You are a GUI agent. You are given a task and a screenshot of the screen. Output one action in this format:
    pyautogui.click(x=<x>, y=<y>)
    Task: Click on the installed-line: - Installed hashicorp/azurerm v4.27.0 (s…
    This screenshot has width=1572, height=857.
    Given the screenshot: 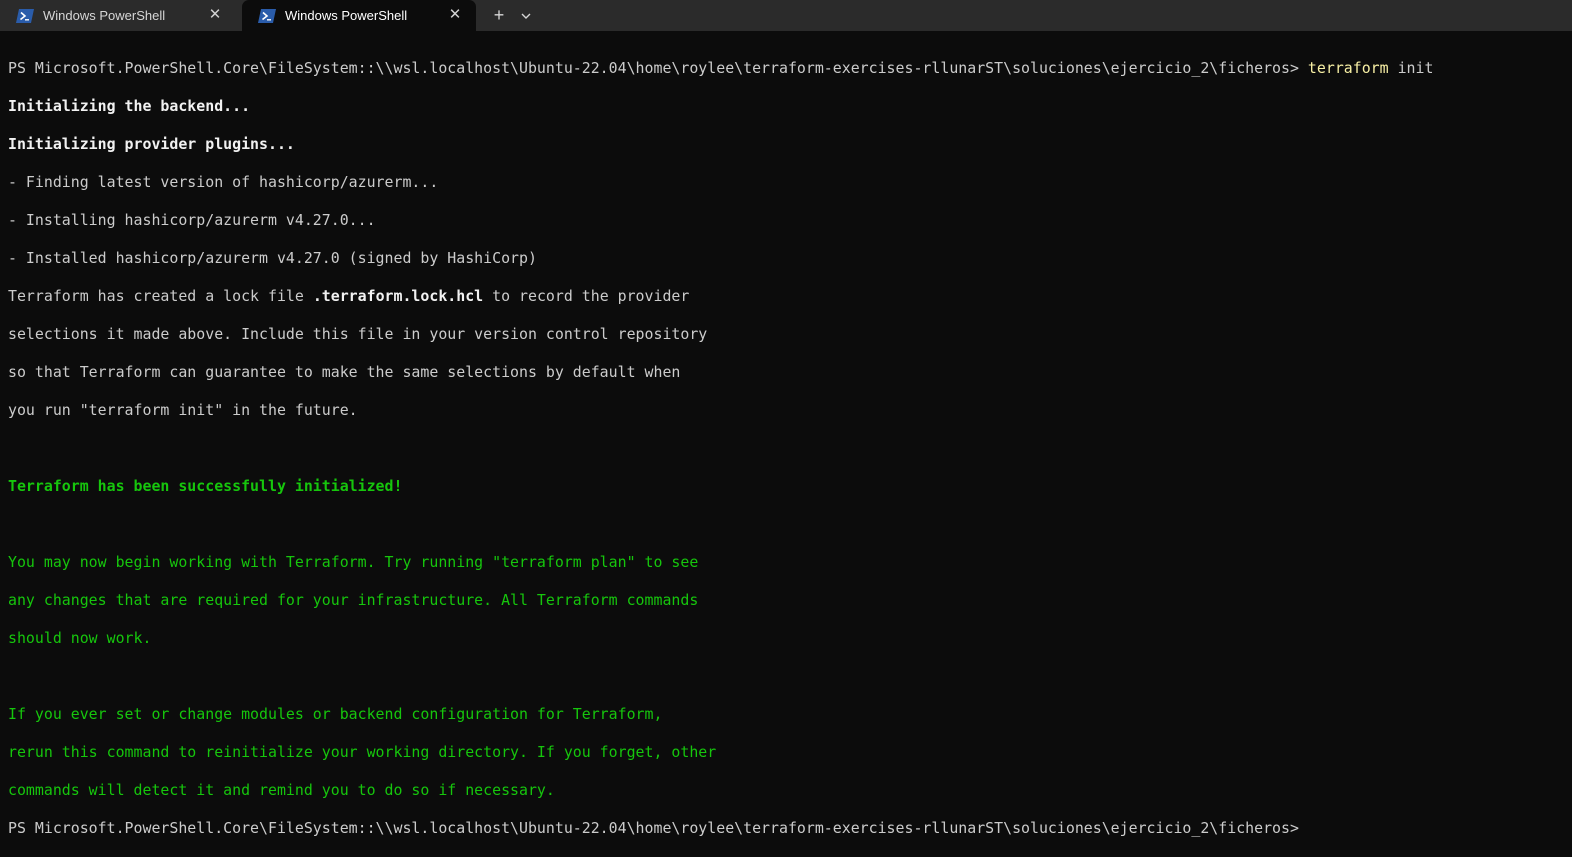 What is the action you would take?
    pyautogui.click(x=272, y=258)
    